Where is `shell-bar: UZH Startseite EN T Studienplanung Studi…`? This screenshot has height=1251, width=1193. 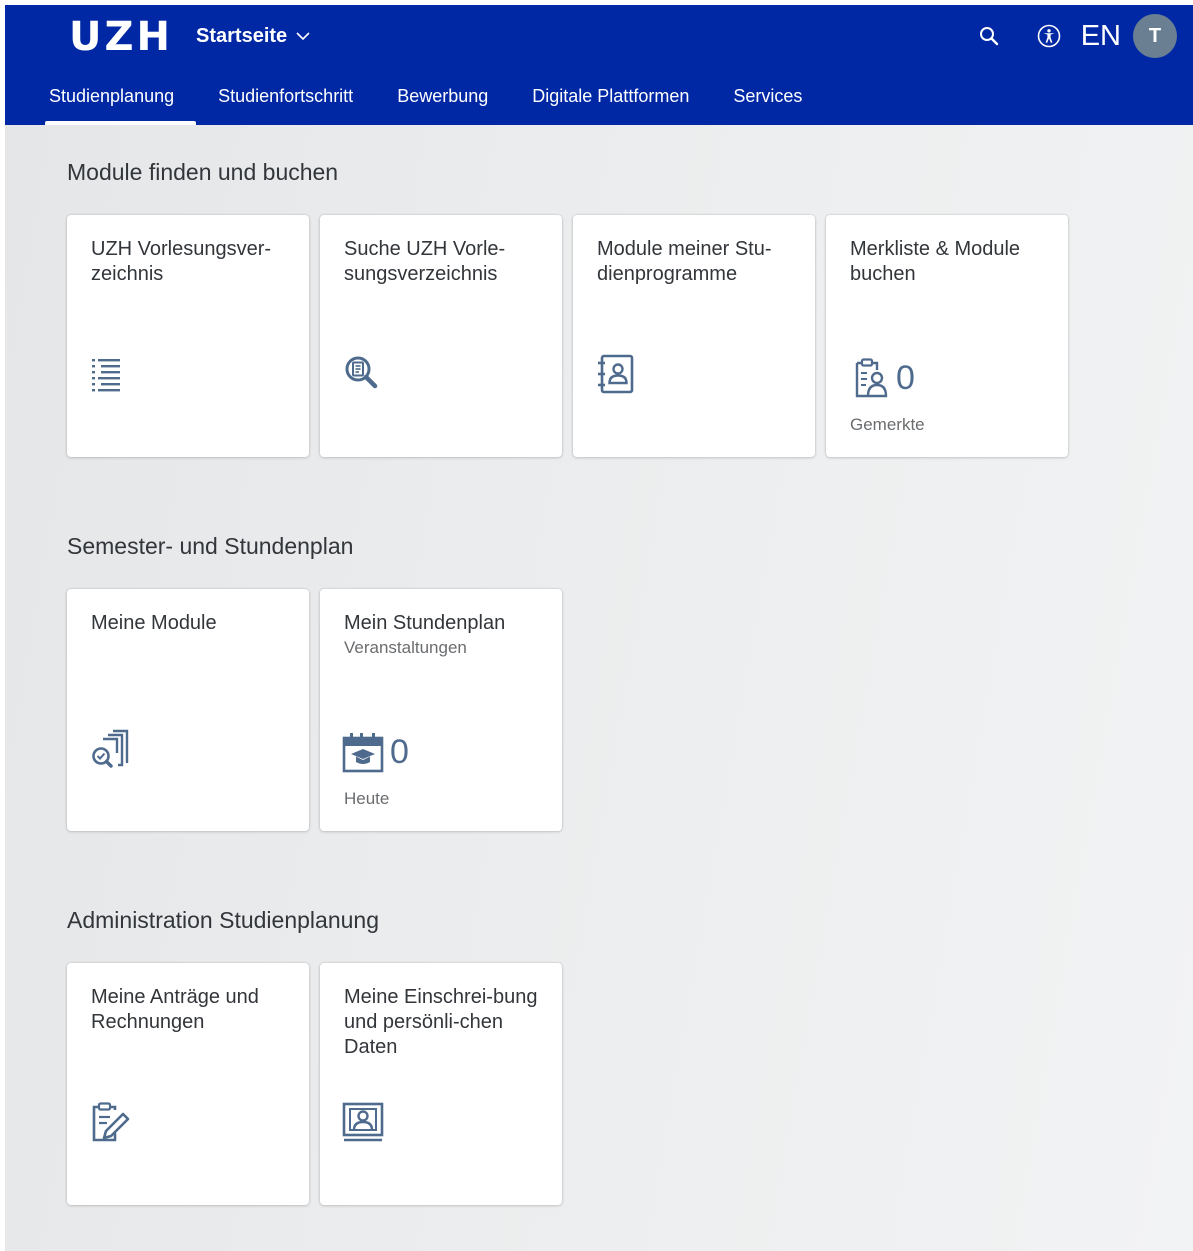
shell-bar: UZH Startseite EN T Studienplanung Studi… is located at coordinates (599, 65).